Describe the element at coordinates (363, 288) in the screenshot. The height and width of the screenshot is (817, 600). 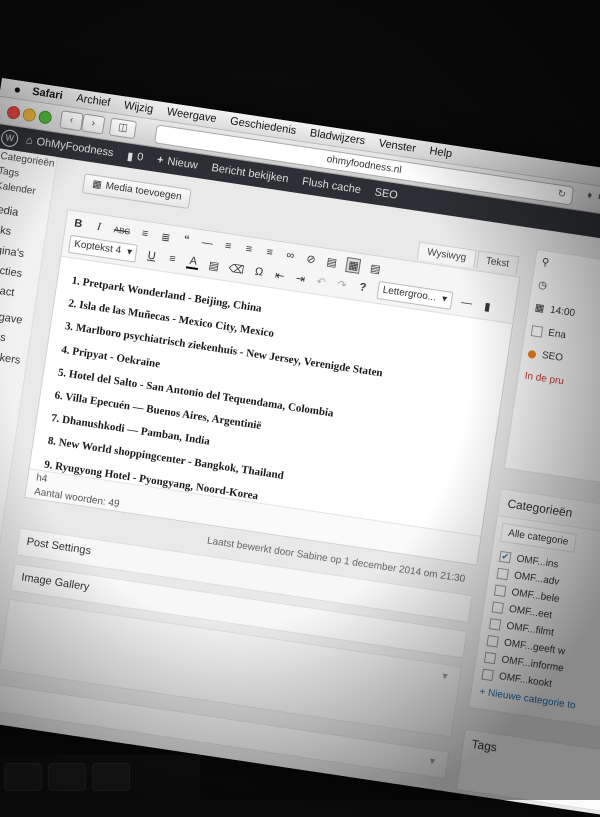
I see `help-icon: ?` at that location.